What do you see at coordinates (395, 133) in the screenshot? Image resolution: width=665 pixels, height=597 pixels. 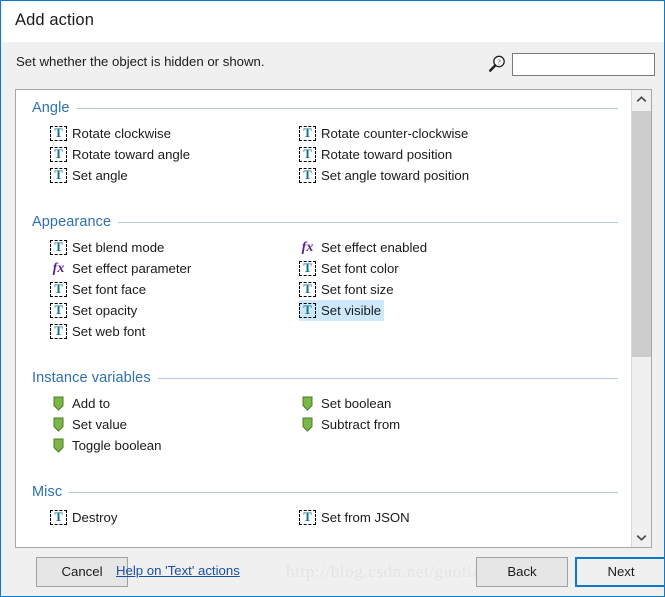 I see `action-label: Rotate counter-clockwise` at bounding box center [395, 133].